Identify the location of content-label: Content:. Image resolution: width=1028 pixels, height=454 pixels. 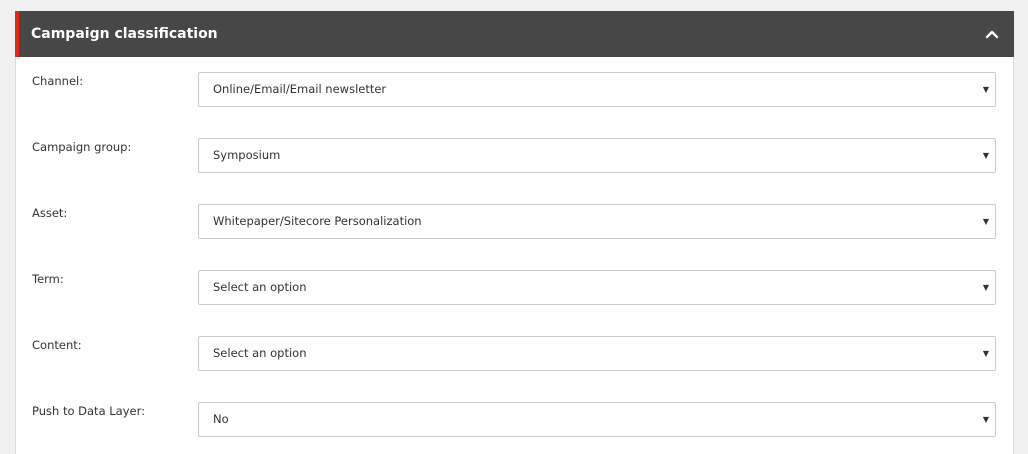
(57, 345).